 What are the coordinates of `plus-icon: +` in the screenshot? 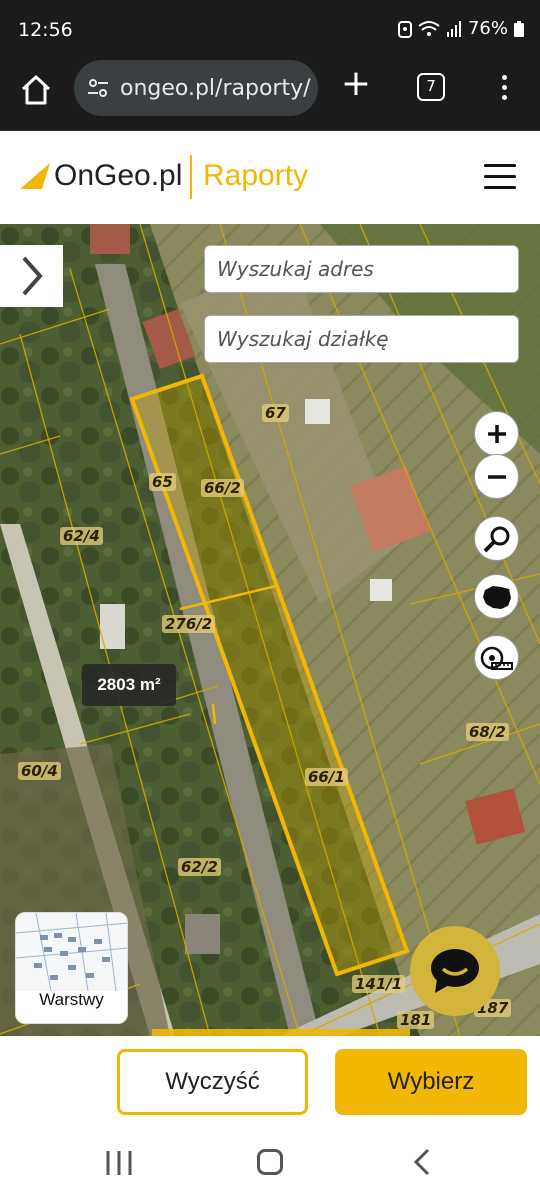 It's located at (356, 83).